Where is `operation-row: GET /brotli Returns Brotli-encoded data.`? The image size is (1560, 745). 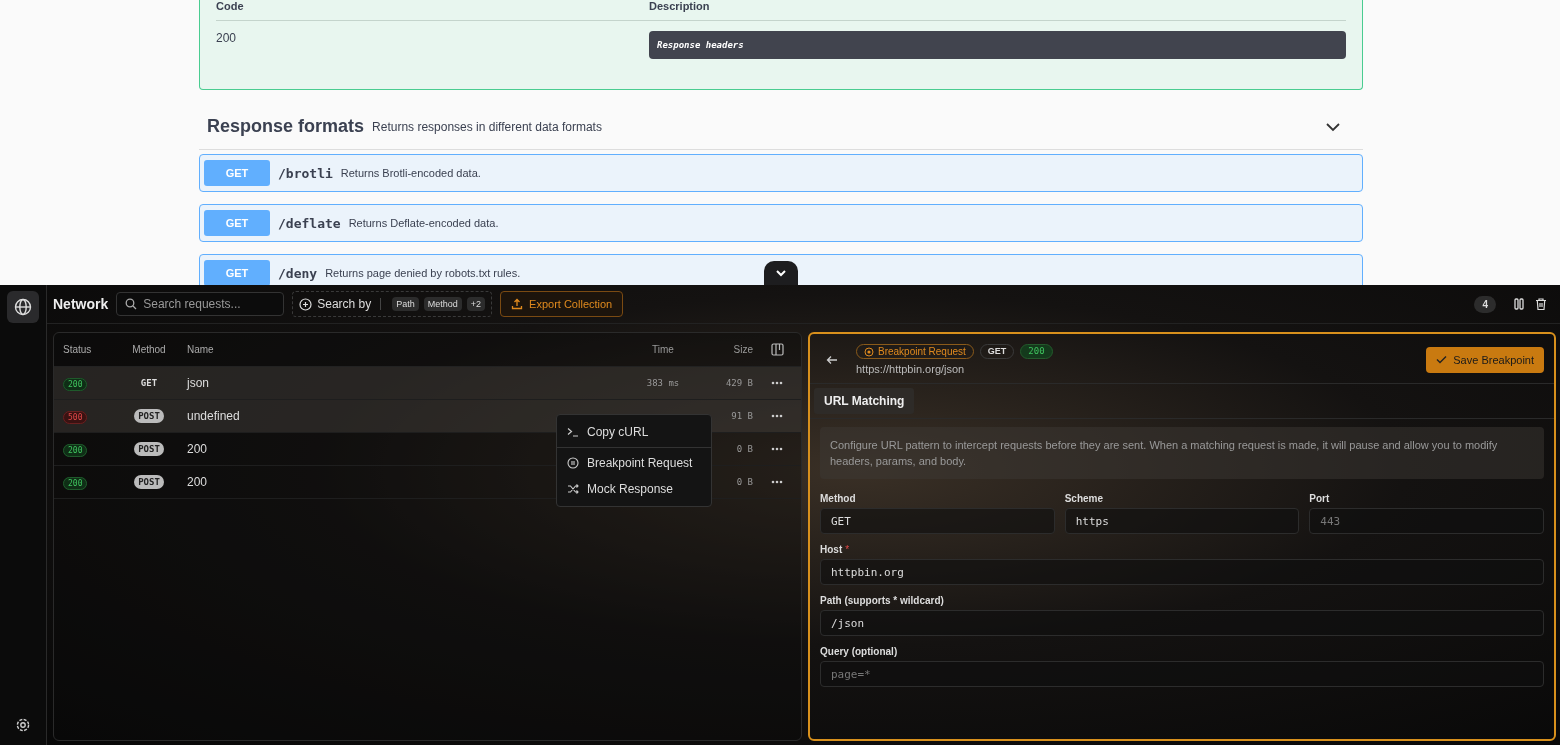 operation-row: GET /brotli Returns Brotli-encoded data. is located at coordinates (781, 173).